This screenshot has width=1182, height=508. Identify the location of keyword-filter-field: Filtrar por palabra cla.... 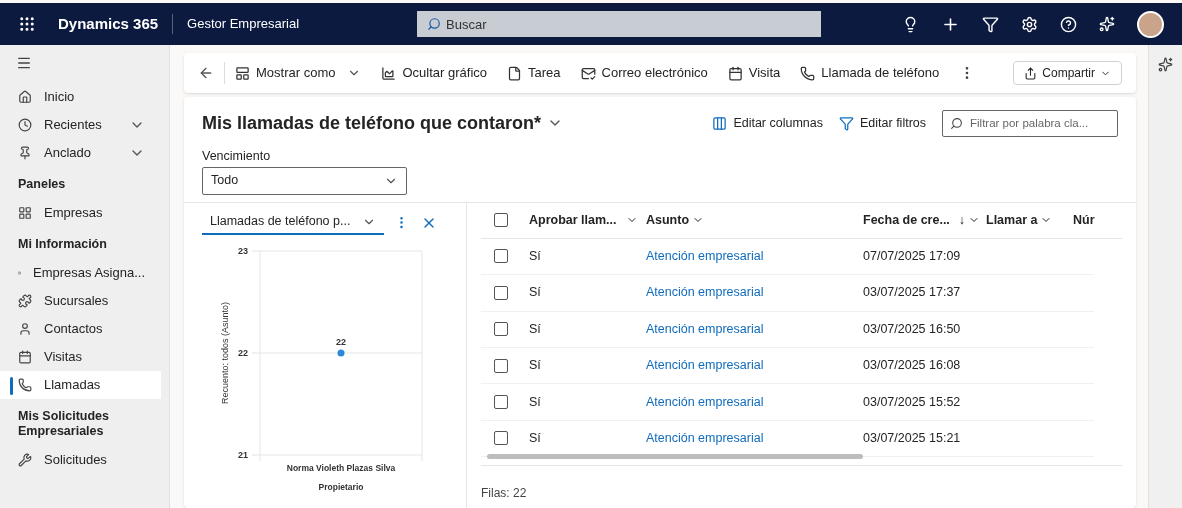
(1030, 123).